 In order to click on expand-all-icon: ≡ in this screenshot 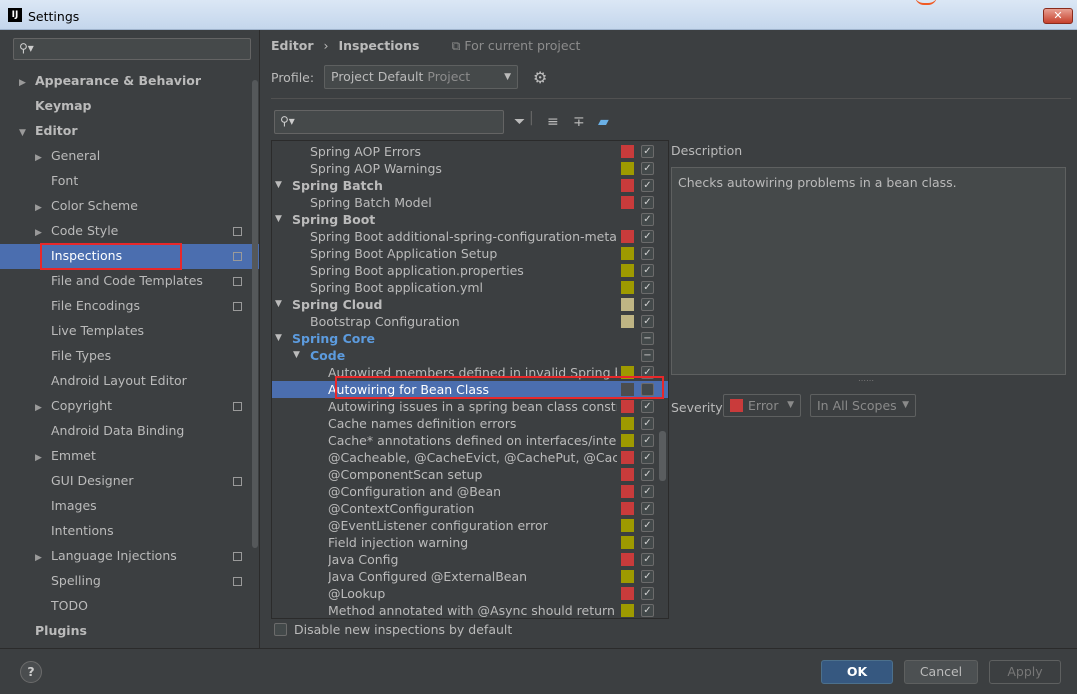, I will do `click(553, 122)`.